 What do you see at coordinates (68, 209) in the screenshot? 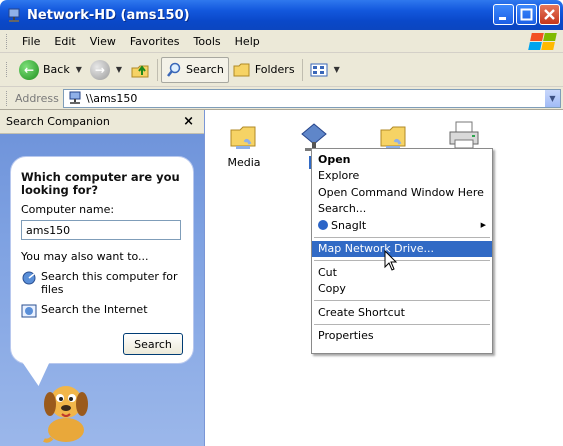
I see `computer-name-label: Computer name:` at bounding box center [68, 209].